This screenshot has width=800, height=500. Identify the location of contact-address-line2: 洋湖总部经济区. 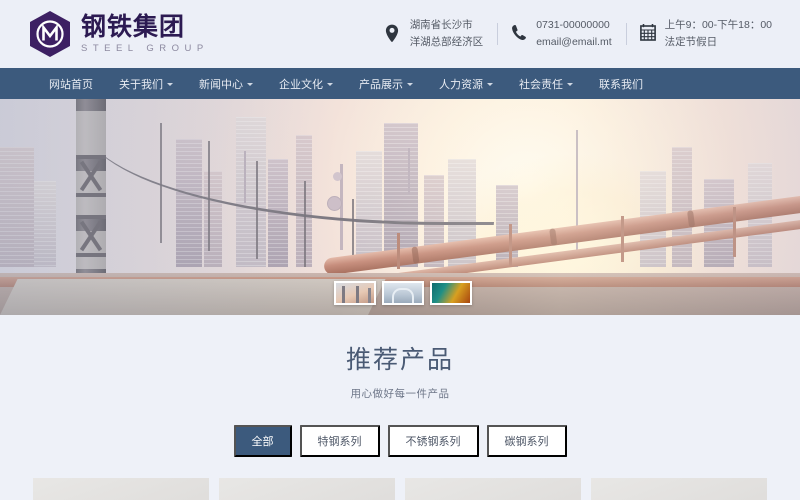
(446, 41).